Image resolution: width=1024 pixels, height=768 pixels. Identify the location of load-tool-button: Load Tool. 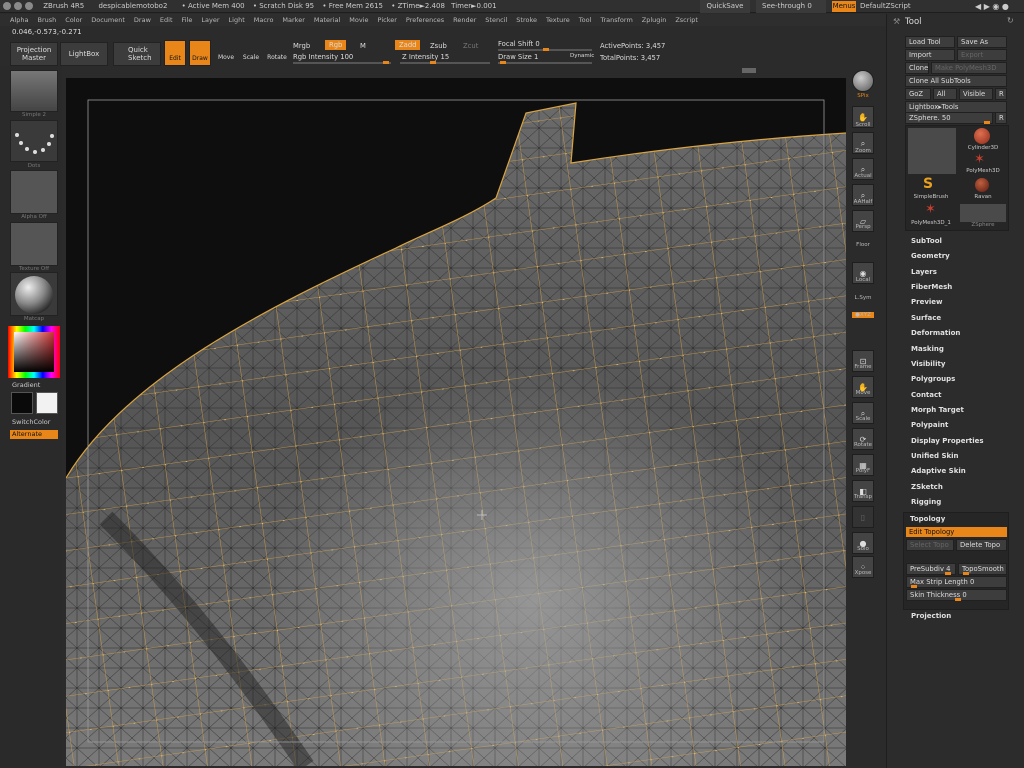
(930, 42).